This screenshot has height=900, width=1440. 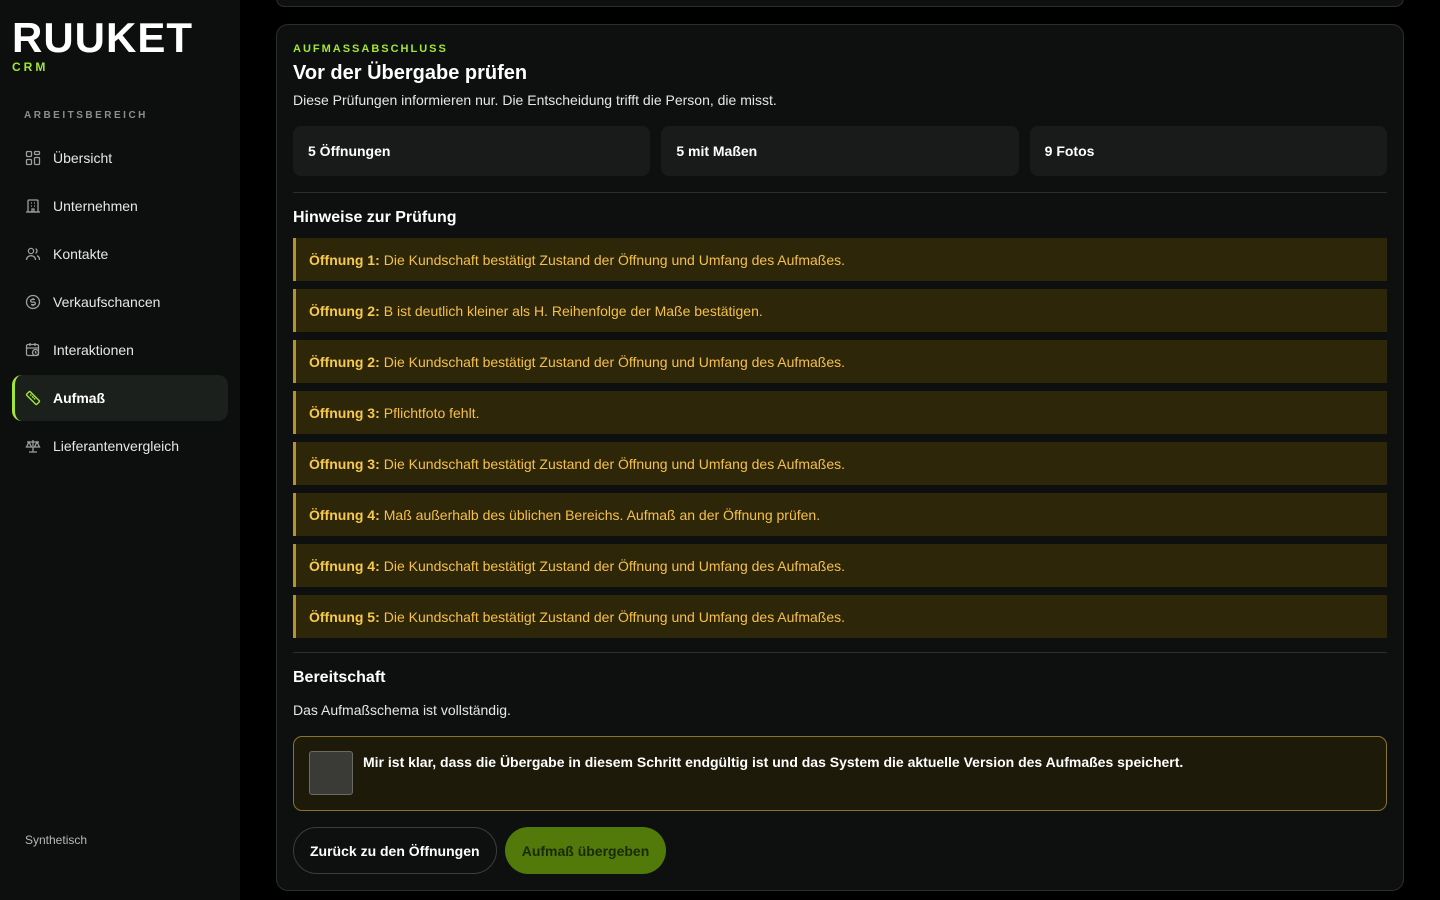 What do you see at coordinates (410, 73) in the screenshot?
I see `page-title: Vor der Übergabe prüfen` at bounding box center [410, 73].